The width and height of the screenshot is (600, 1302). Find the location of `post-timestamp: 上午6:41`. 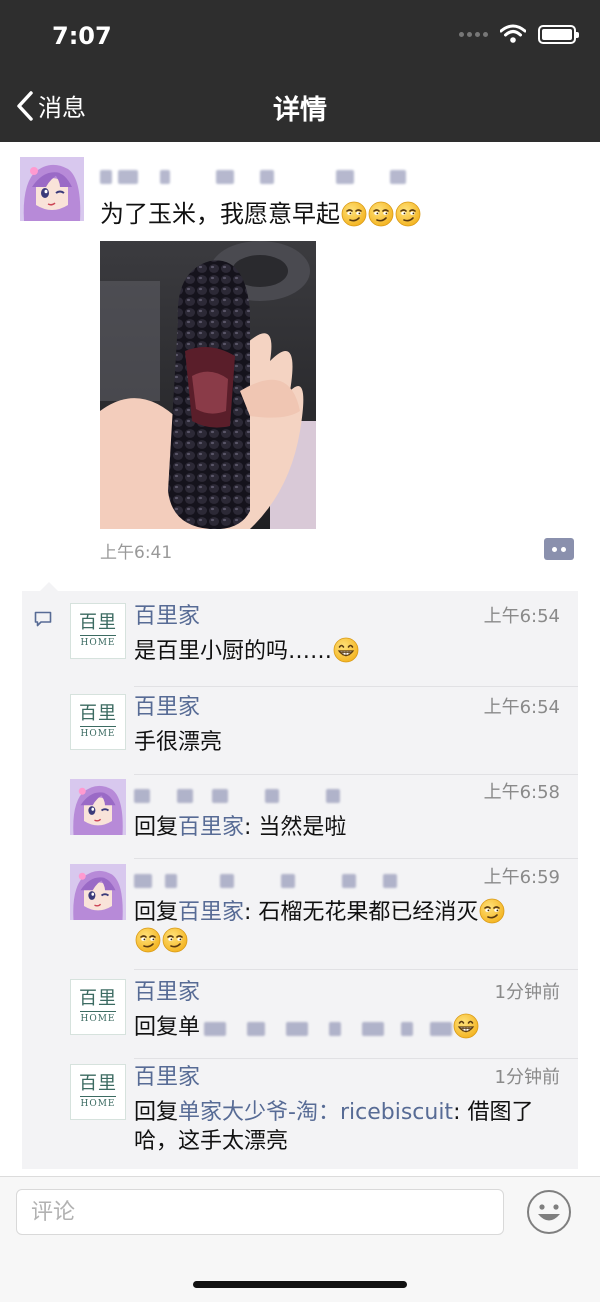

post-timestamp: 上午6:41 is located at coordinates (136, 553).